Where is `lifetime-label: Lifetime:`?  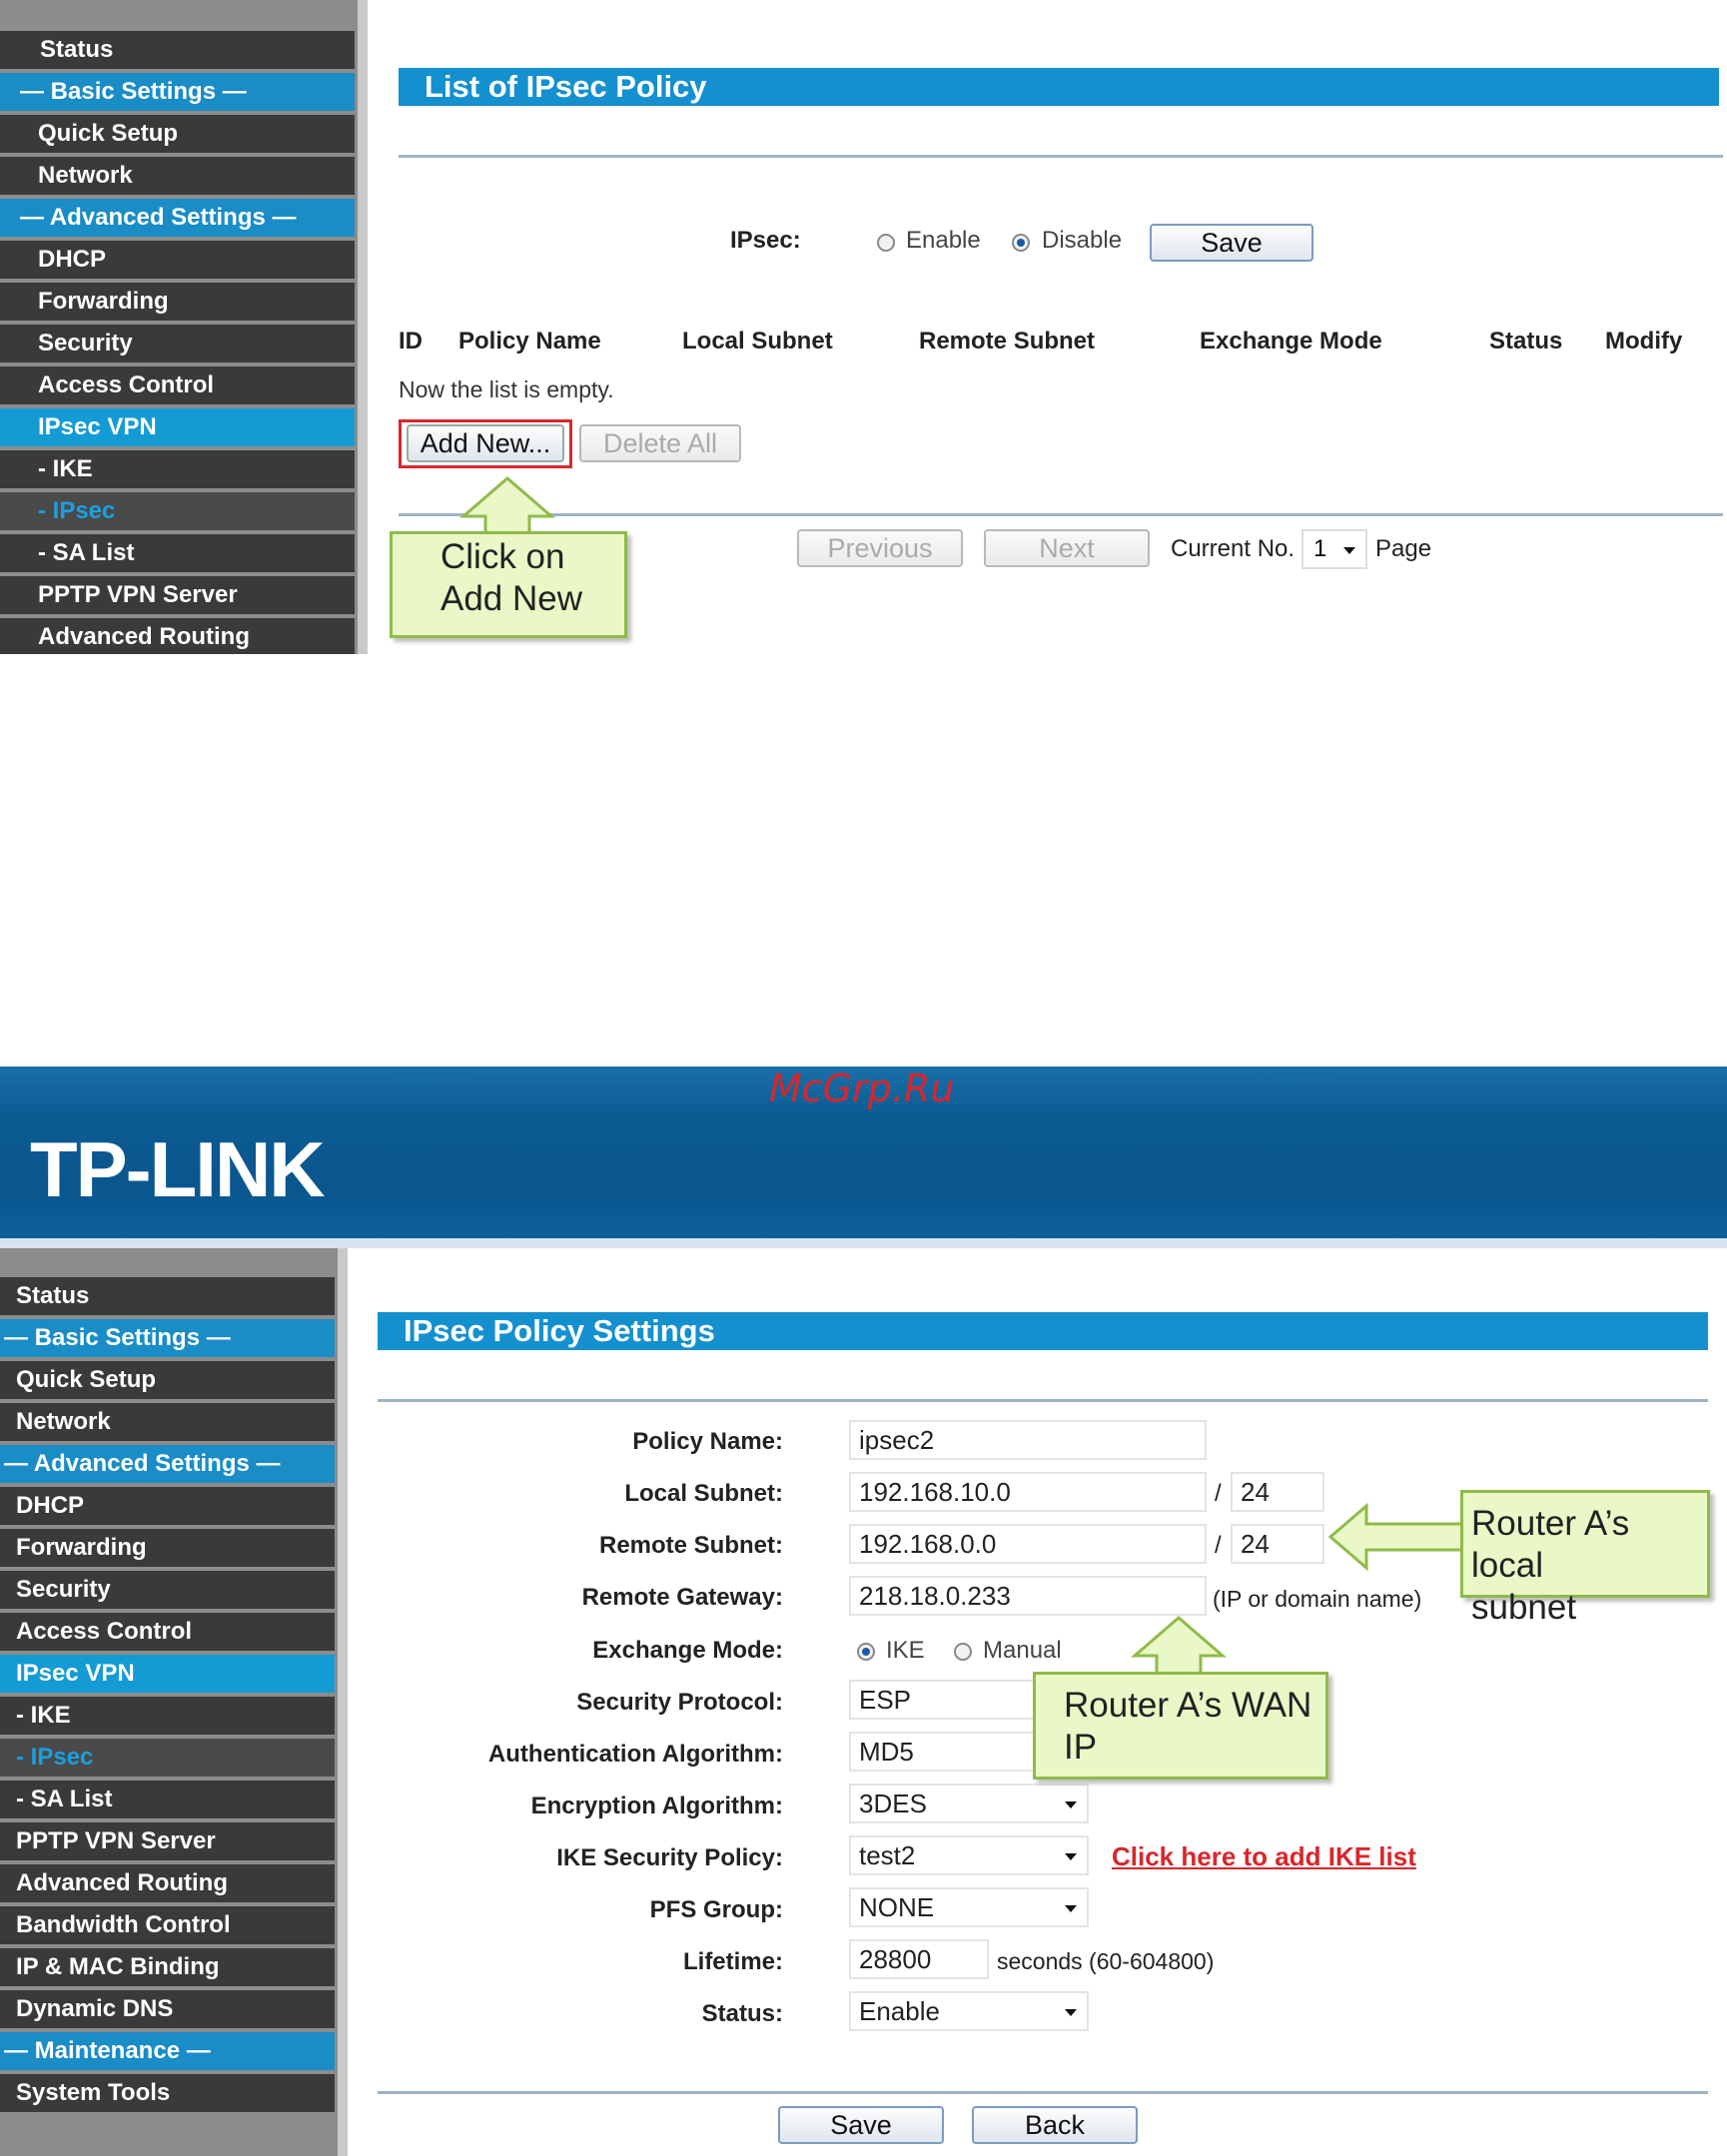 lifetime-label: Lifetime: is located at coordinates (732, 1962).